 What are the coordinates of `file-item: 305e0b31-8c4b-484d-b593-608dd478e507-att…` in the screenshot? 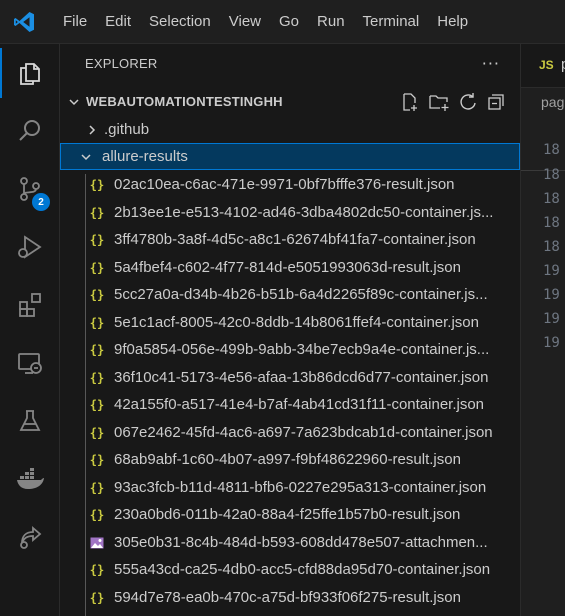 It's located at (290, 542).